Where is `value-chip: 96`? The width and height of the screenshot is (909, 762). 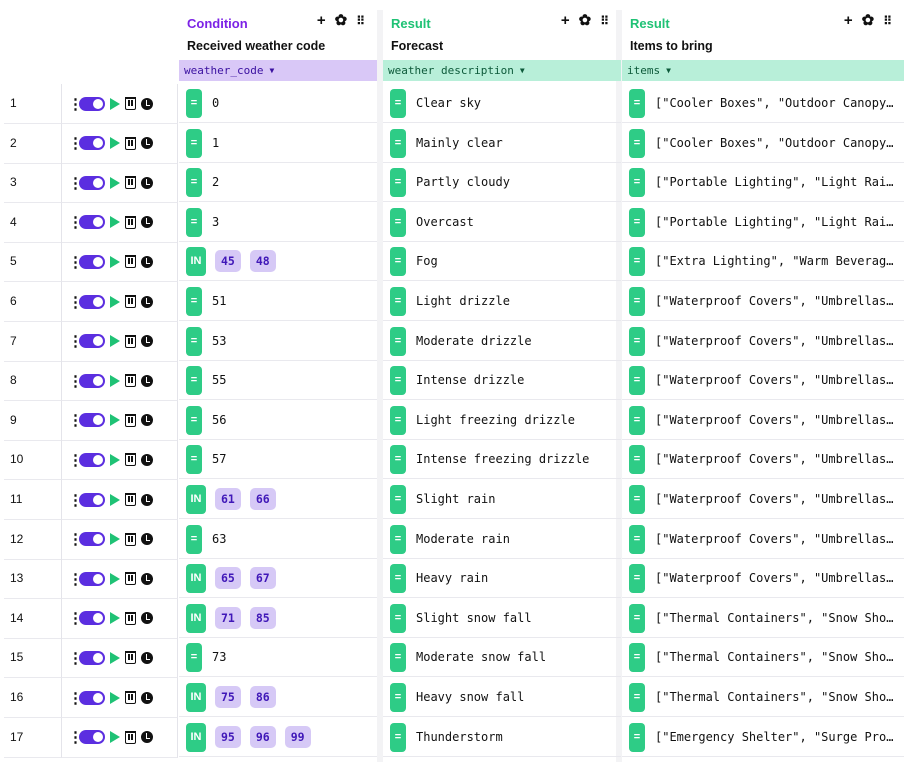
value-chip: 96 is located at coordinates (262, 736).